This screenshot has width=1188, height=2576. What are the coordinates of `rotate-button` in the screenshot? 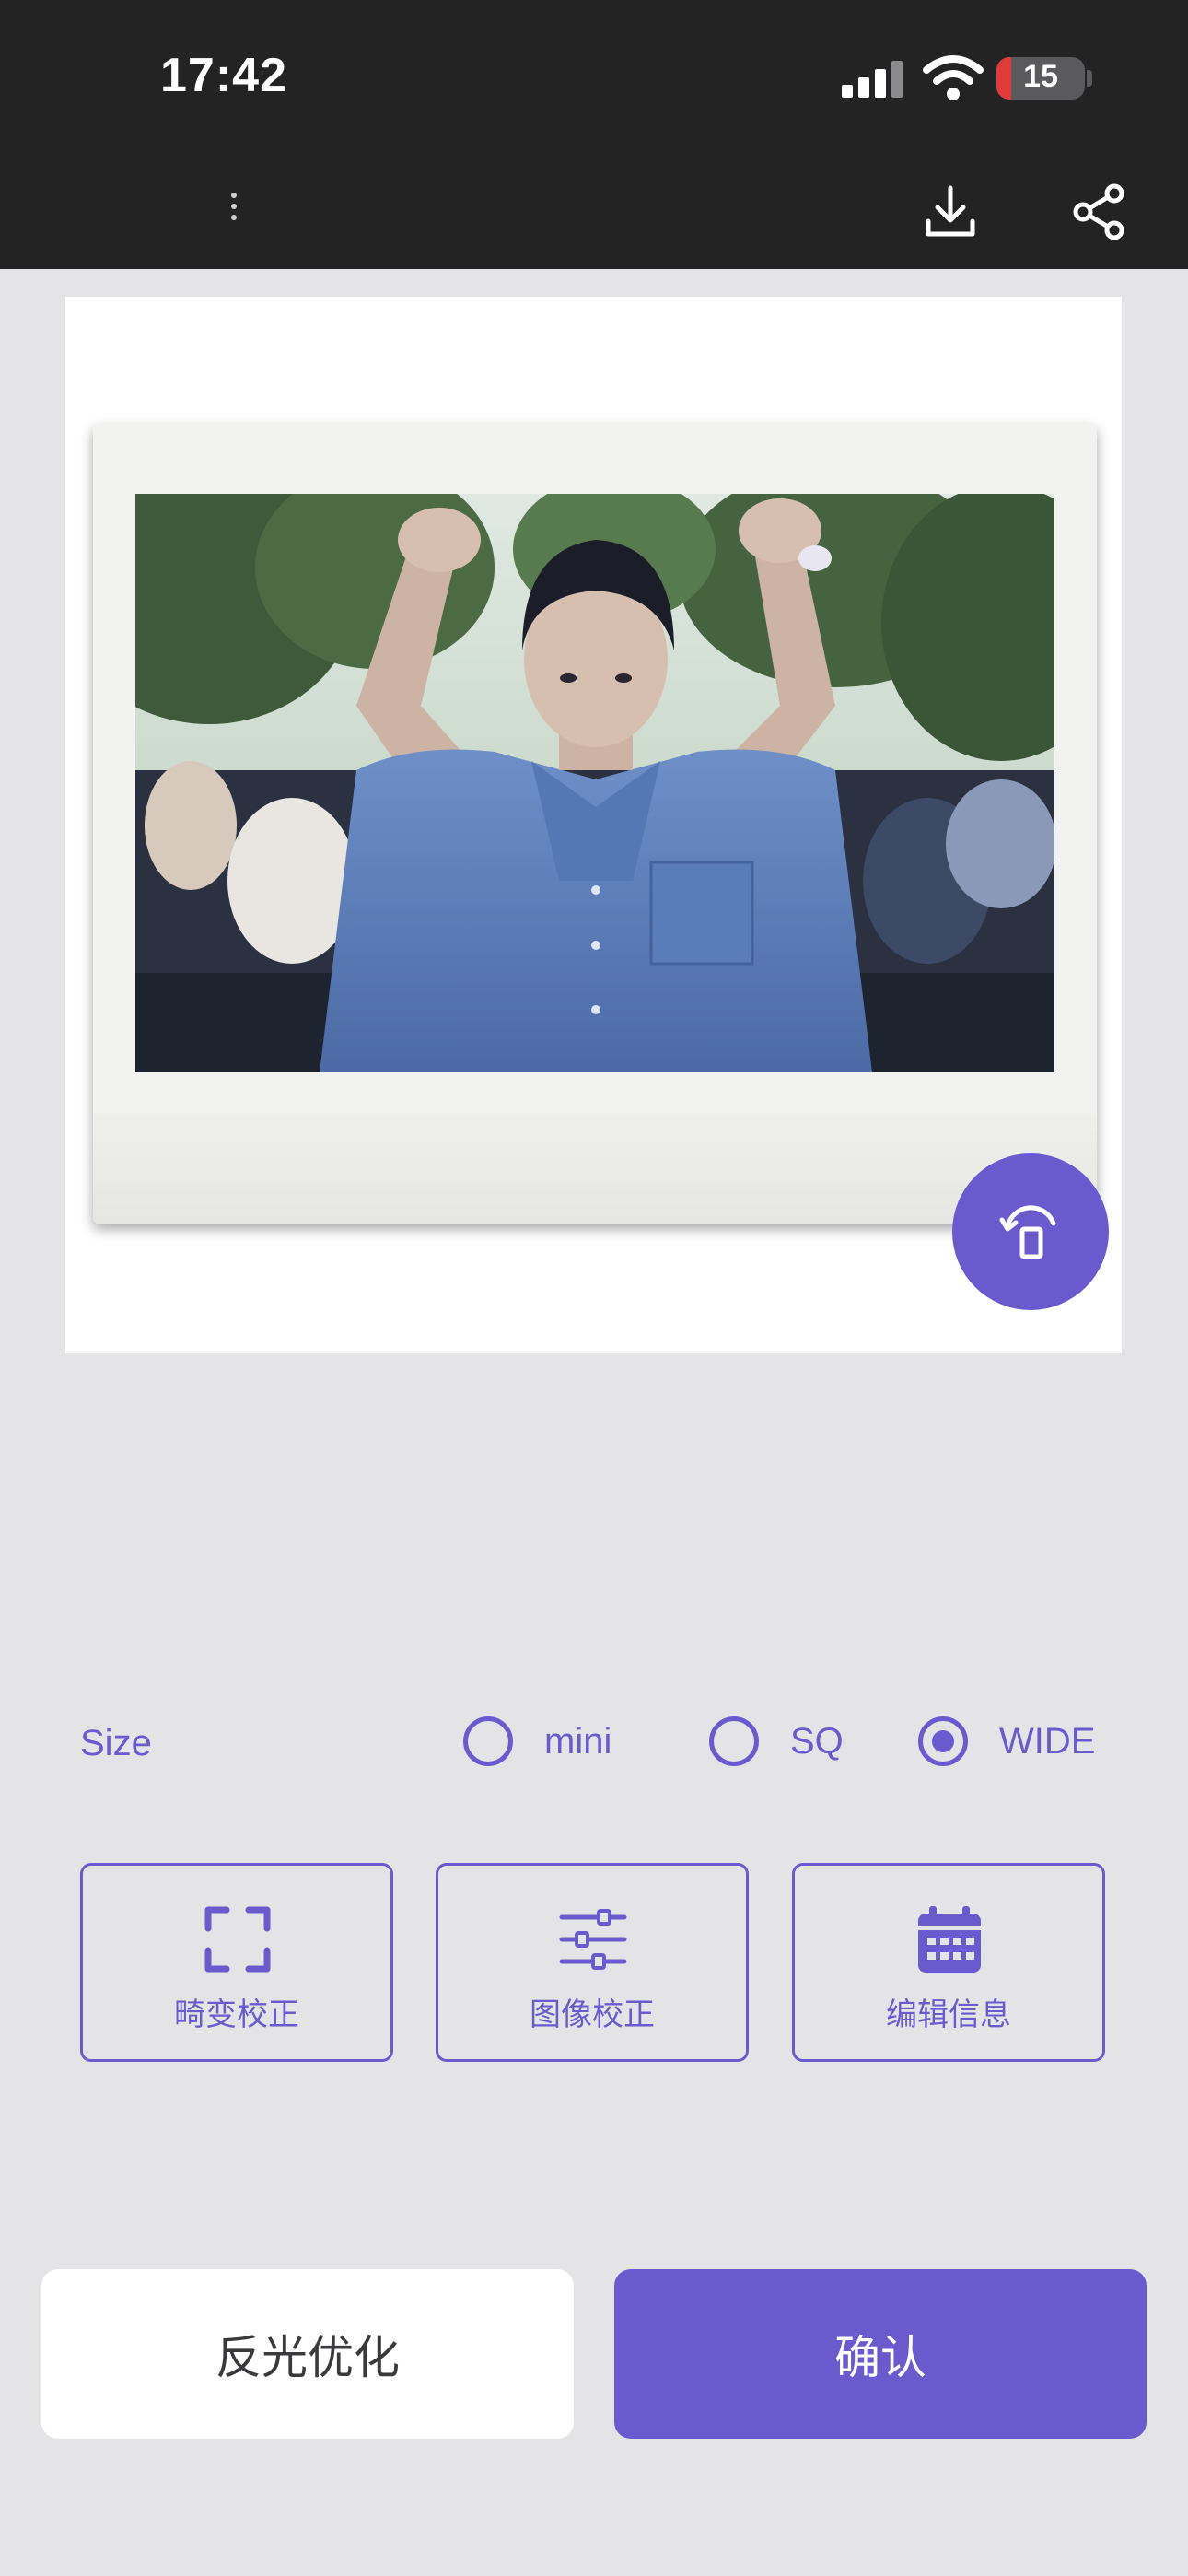 It's located at (1030, 1231).